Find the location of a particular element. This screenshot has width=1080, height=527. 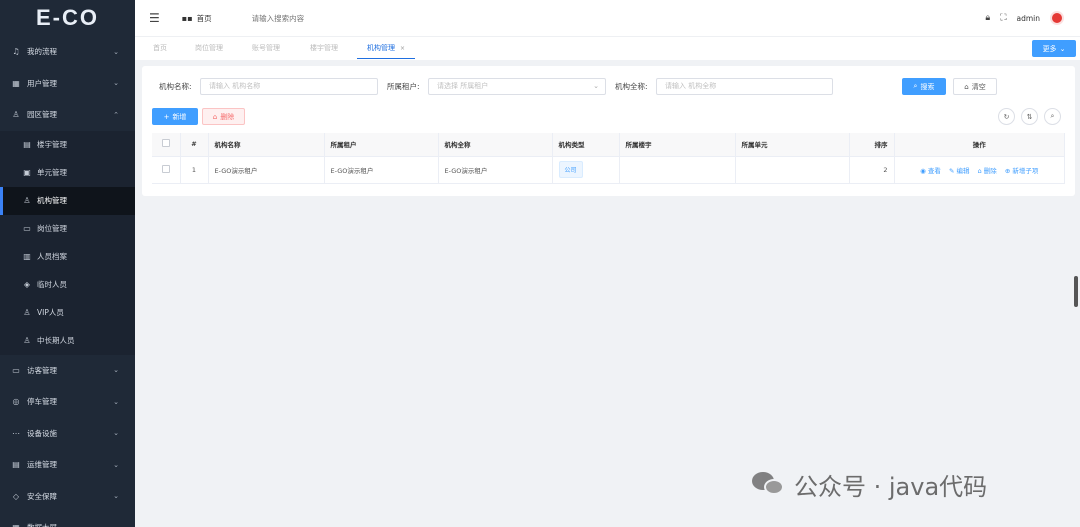

table-header-row: # 机构名称 所属租户 机构全称 机构类型 所属楼宇 所属单元 排序 操作 is located at coordinates (608, 145).